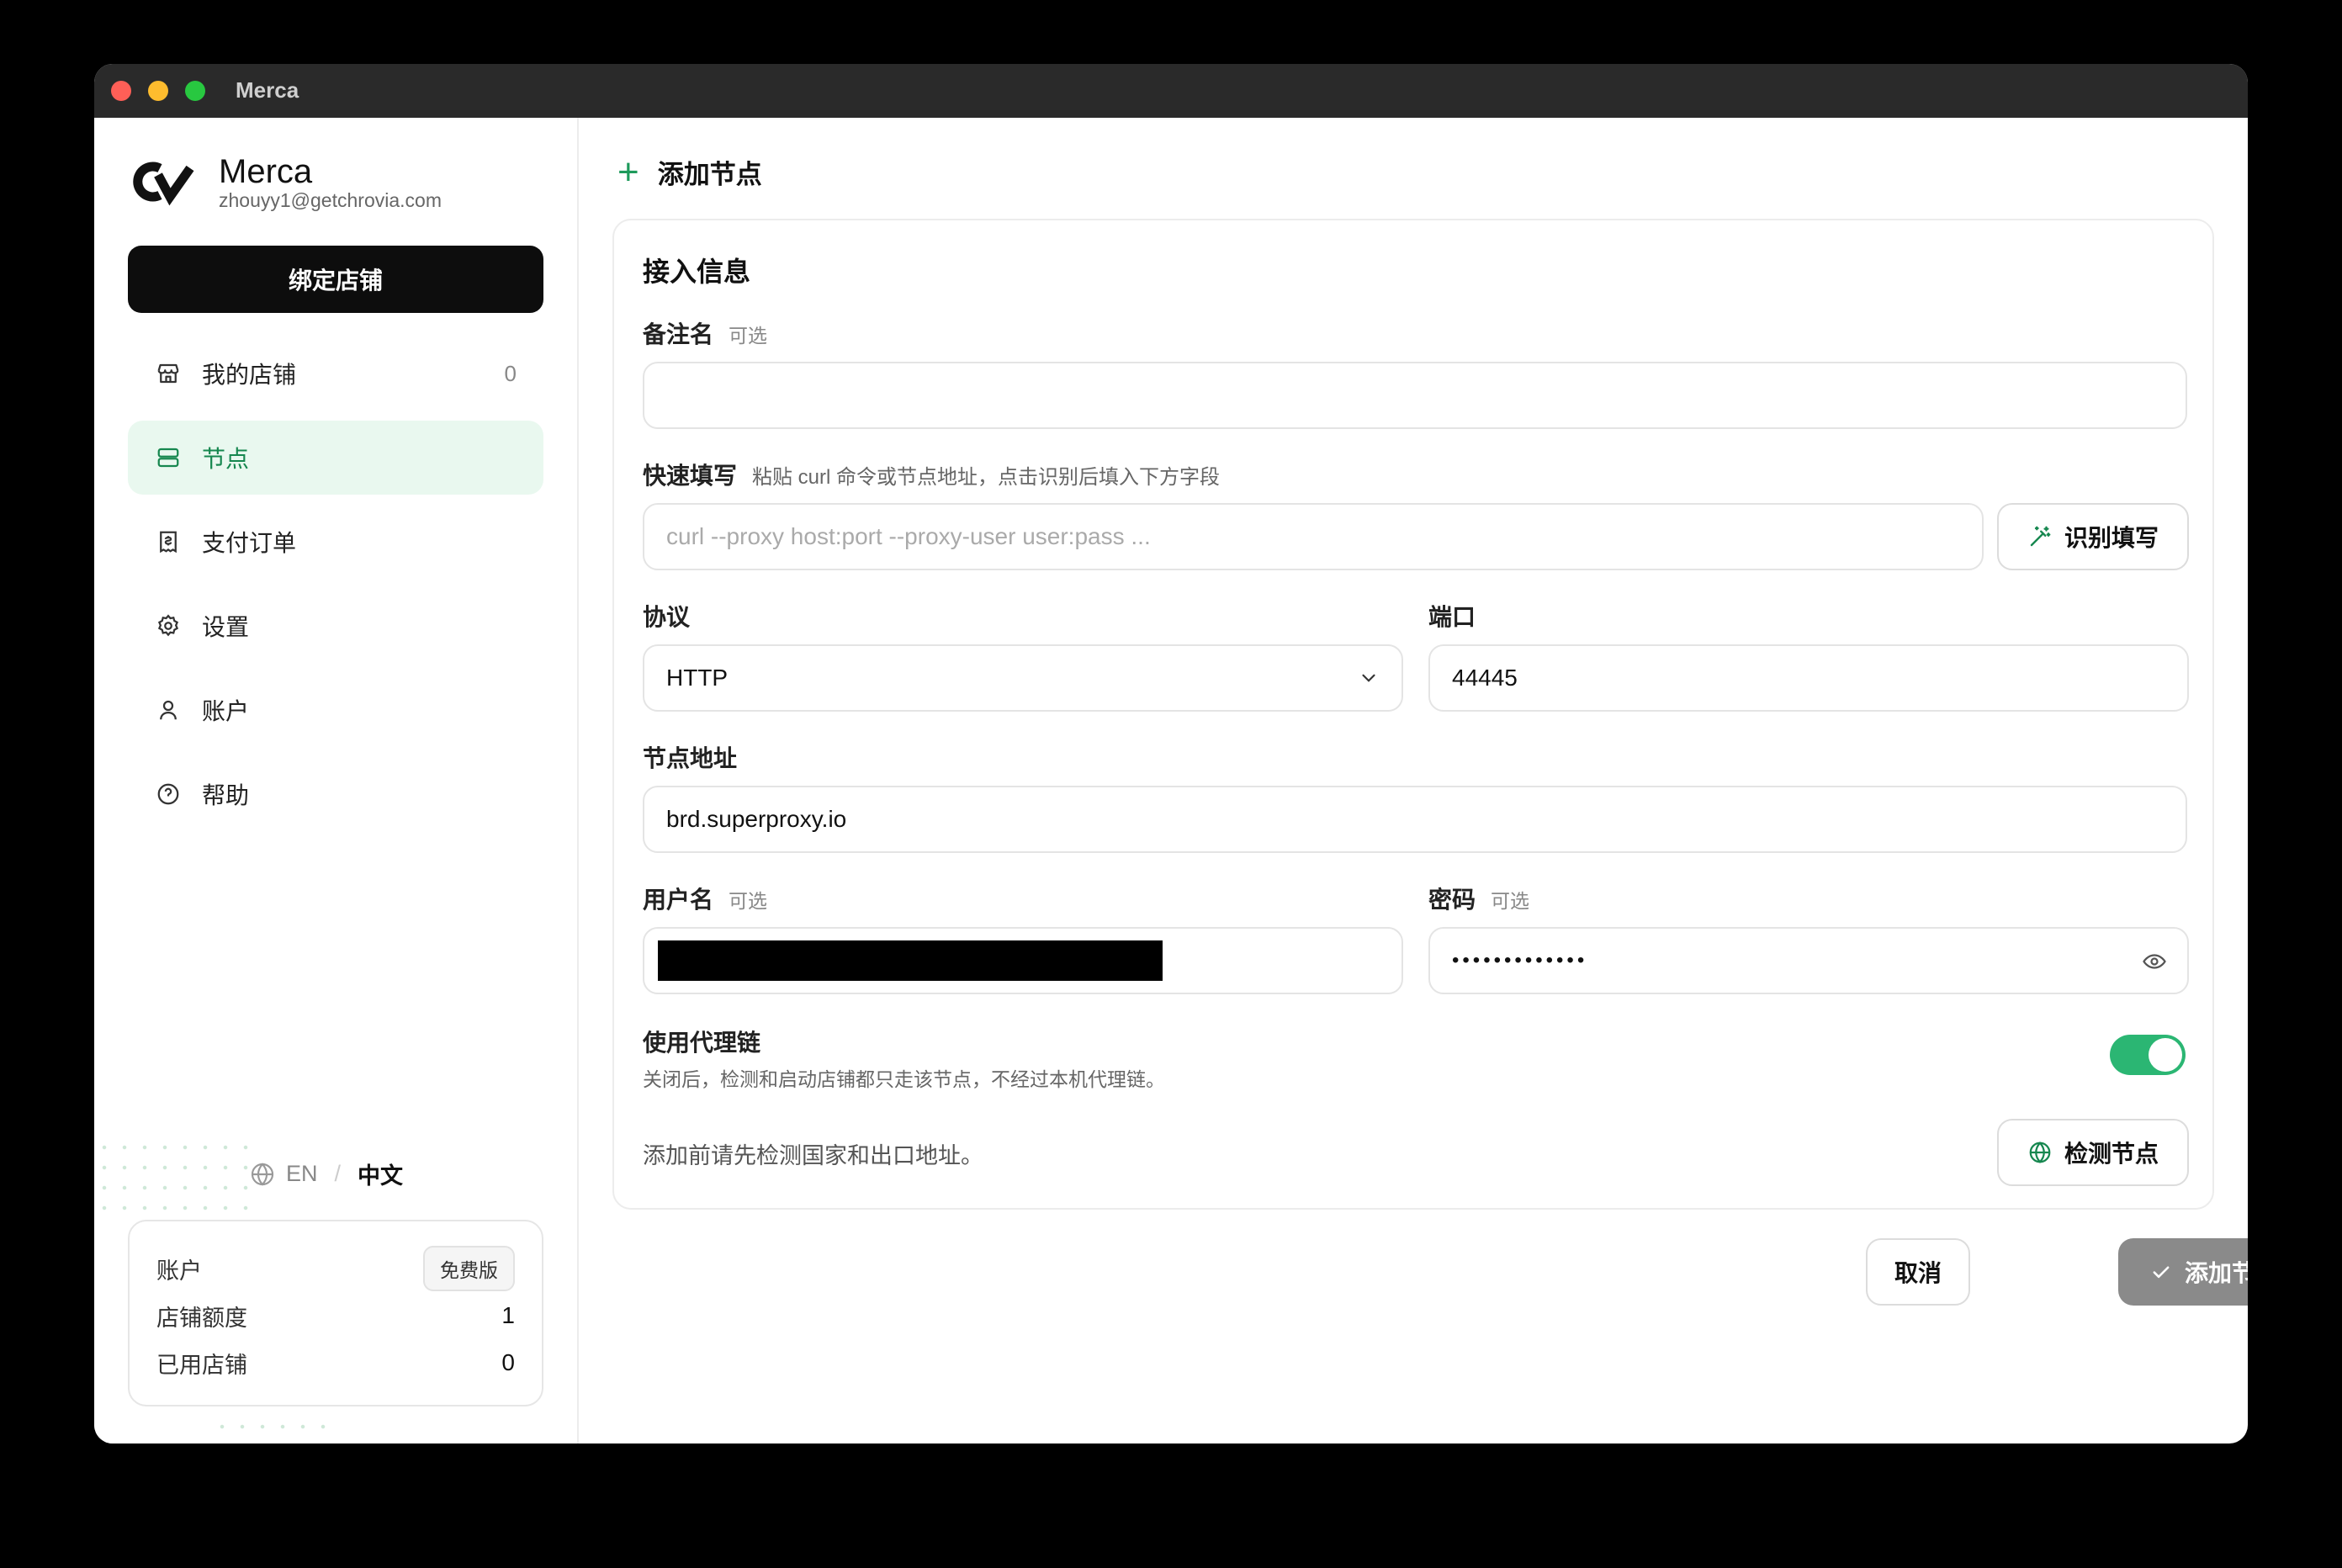  Describe the element at coordinates (911, 960) in the screenshot. I see `redacted-username` at that location.